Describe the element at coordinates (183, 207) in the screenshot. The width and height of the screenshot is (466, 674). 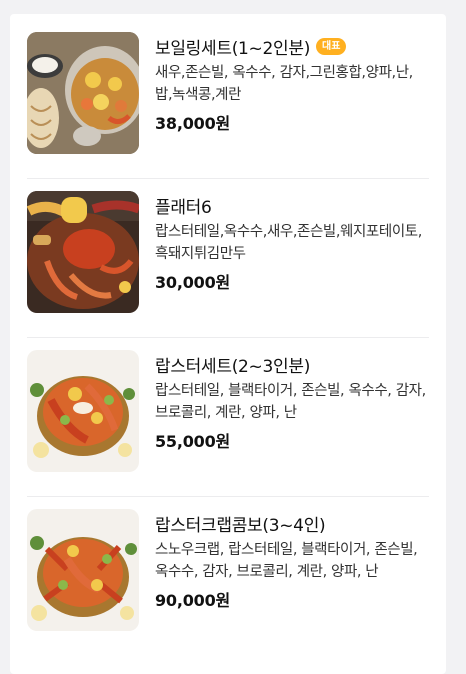
I see `menu-item-name: 플래터6` at that location.